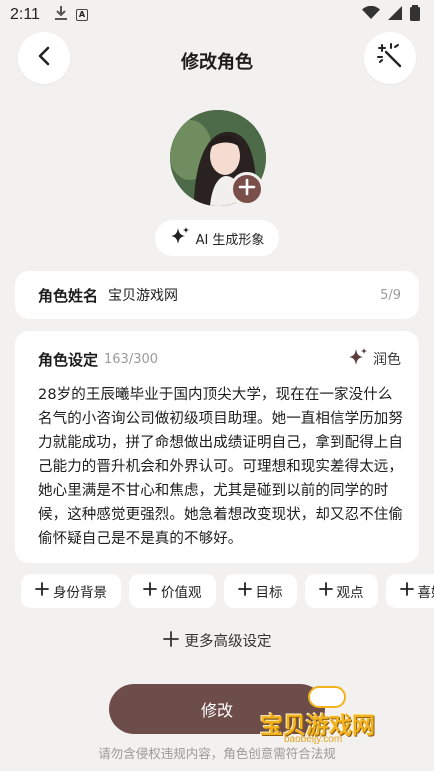 This screenshot has height=771, width=434. Describe the element at coordinates (143, 295) in the screenshot. I see `name-input: 宝贝游戏网` at that location.